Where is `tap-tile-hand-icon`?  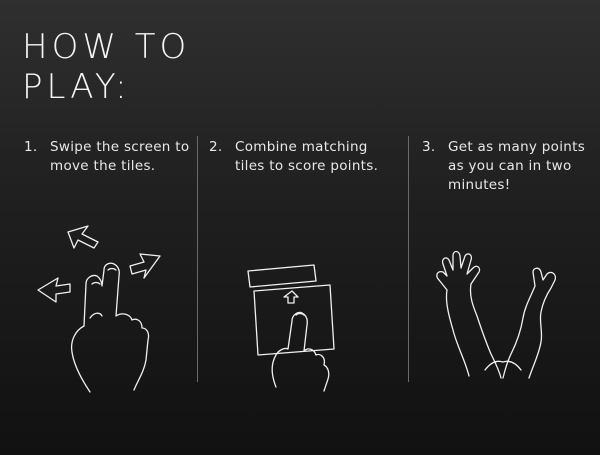
tap-tile-hand-icon is located at coordinates (296, 325).